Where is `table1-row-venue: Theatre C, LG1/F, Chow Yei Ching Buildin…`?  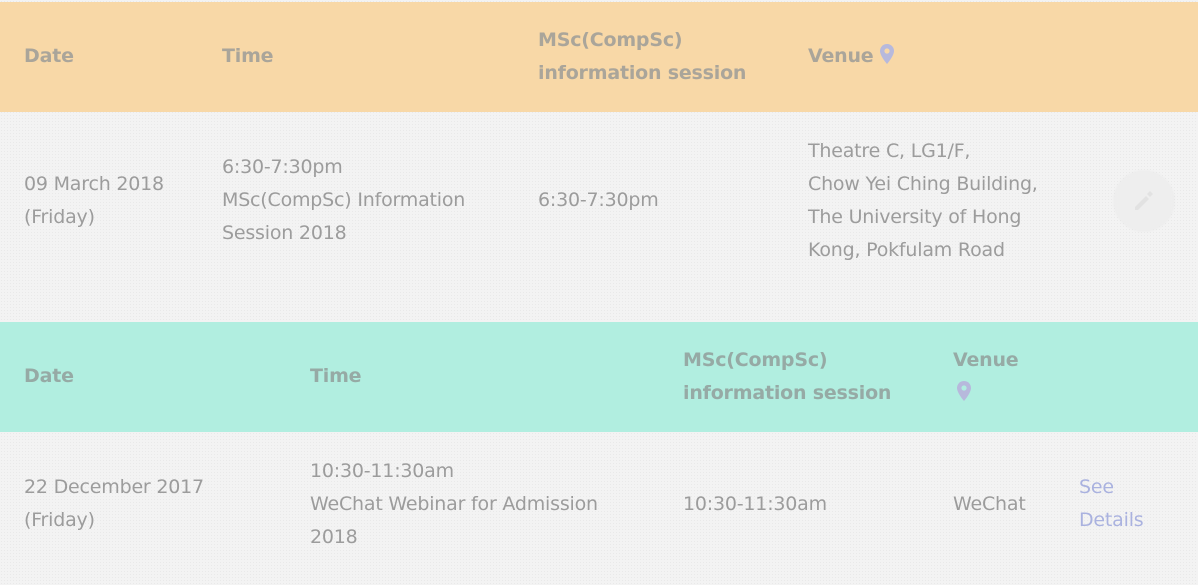
table1-row-venue: Theatre C, LG1/F, Chow Yei Ching Buildin… is located at coordinates (923, 201).